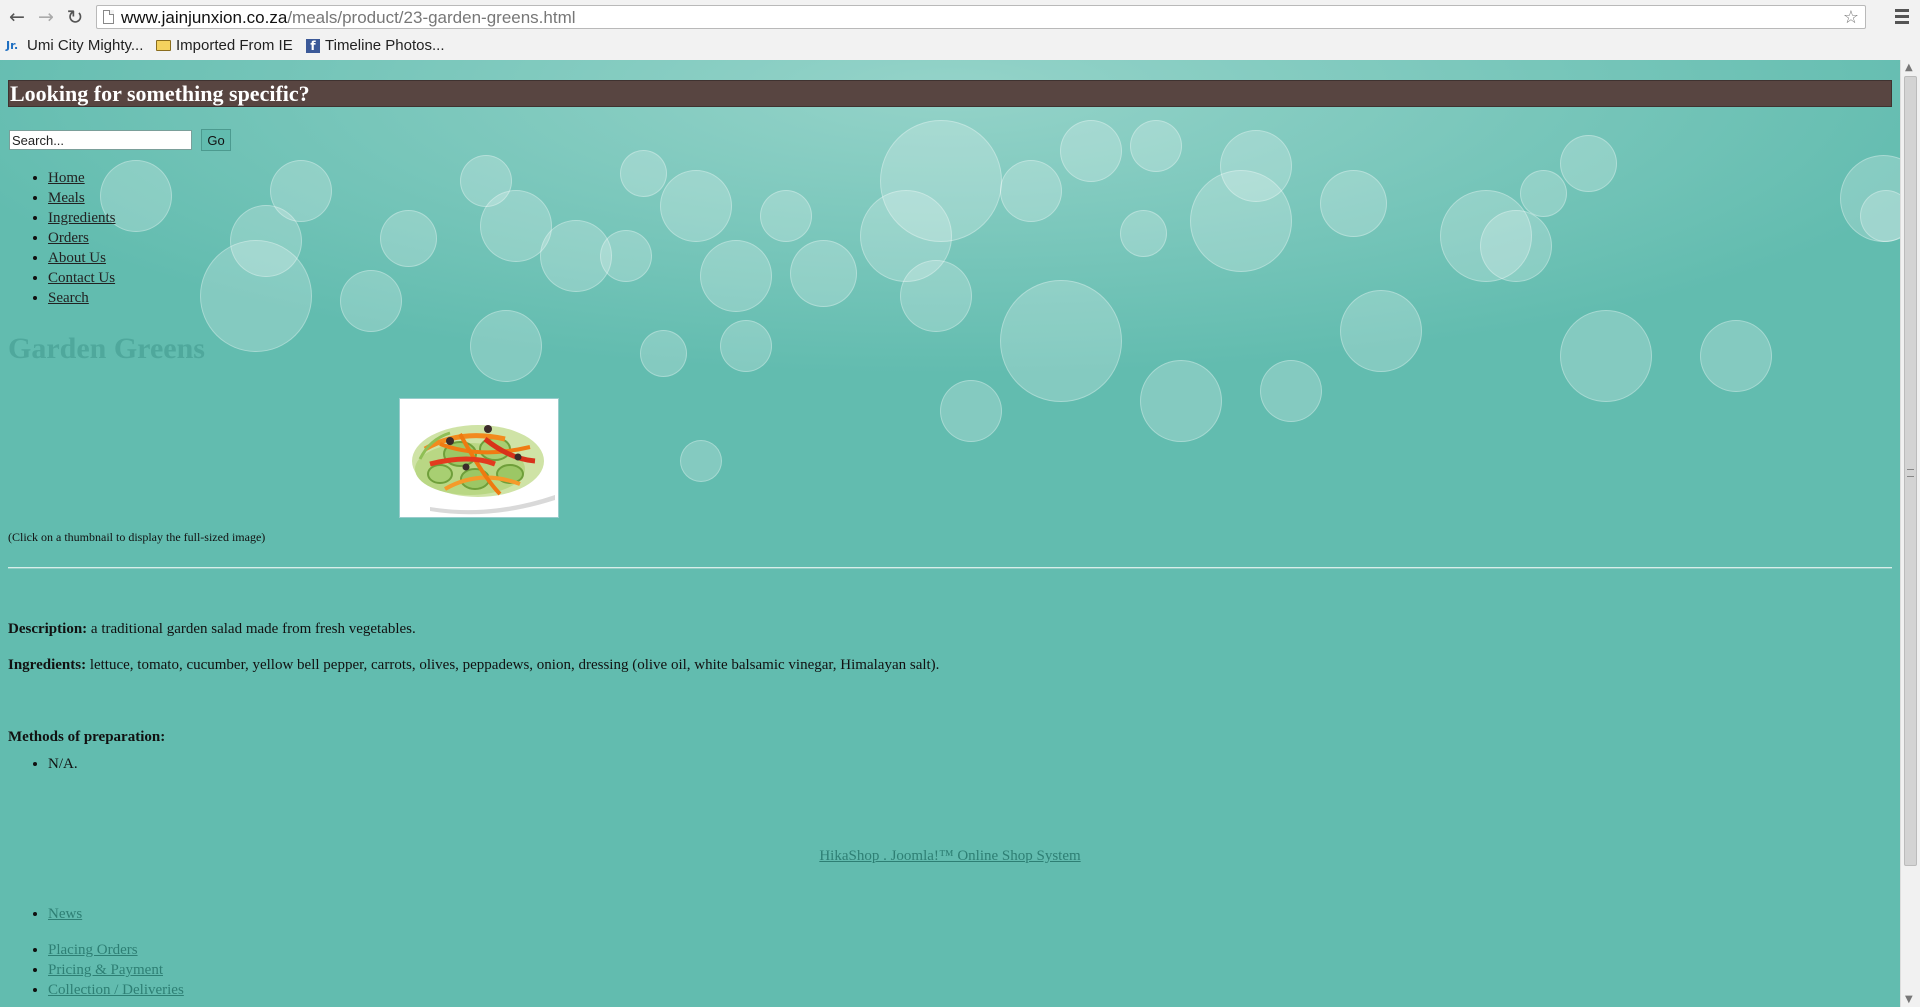 This screenshot has width=1920, height=1007. Describe the element at coordinates (313, 46) in the screenshot. I see `facebook-icon: f` at that location.